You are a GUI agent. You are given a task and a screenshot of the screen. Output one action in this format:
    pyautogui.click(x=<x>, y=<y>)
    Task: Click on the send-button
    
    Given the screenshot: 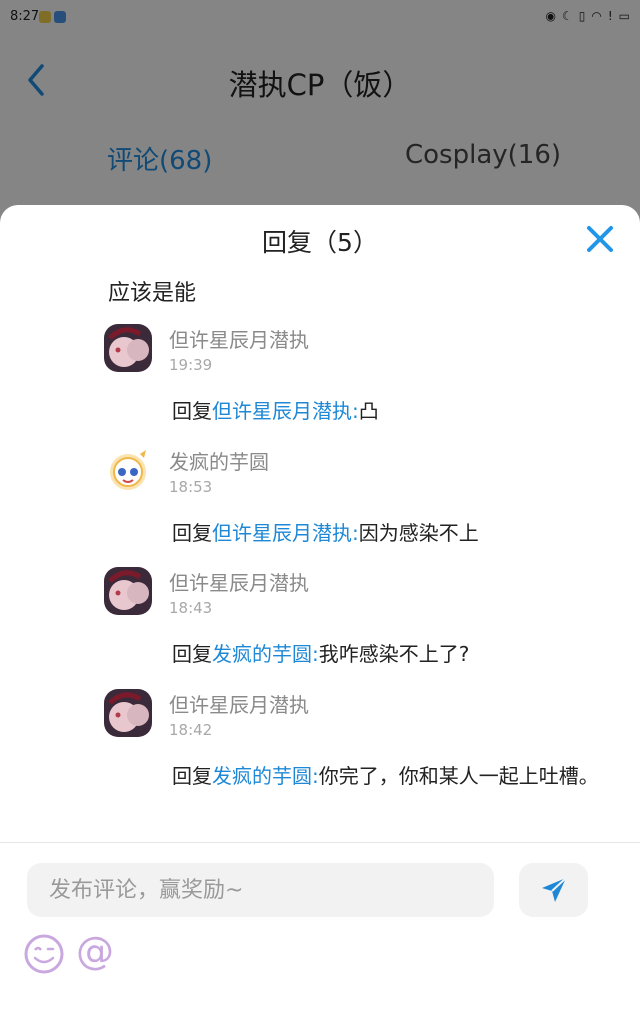 What is the action you would take?
    pyautogui.click(x=553, y=890)
    